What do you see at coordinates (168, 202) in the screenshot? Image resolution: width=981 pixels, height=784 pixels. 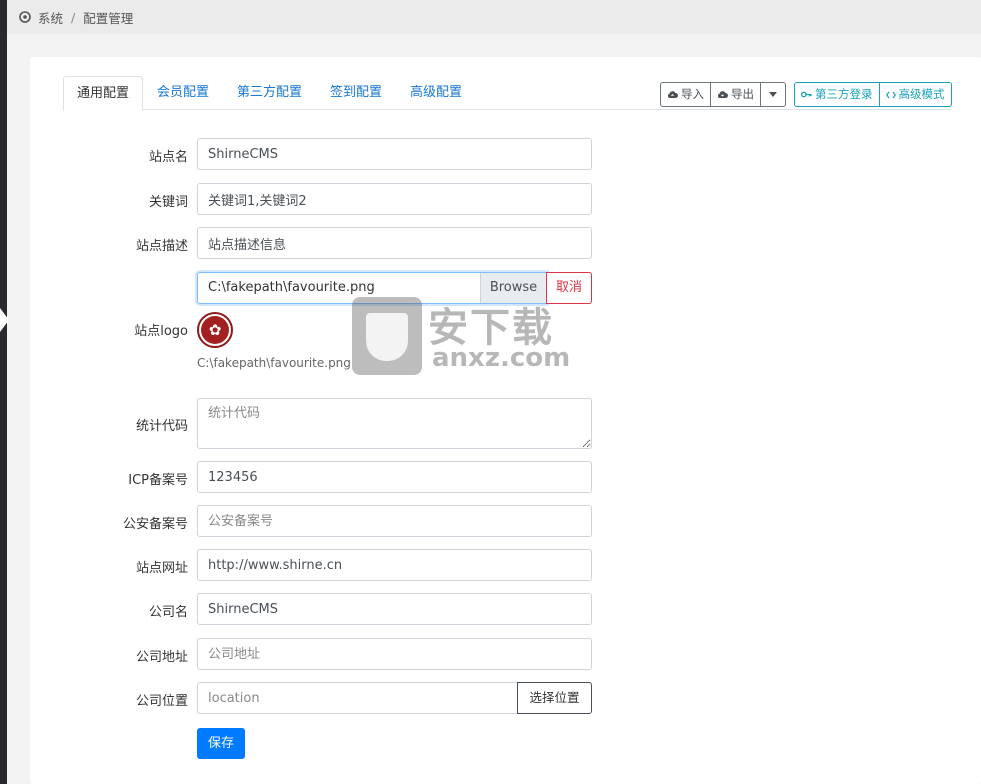 I see `keywords-label: 关键词` at bounding box center [168, 202].